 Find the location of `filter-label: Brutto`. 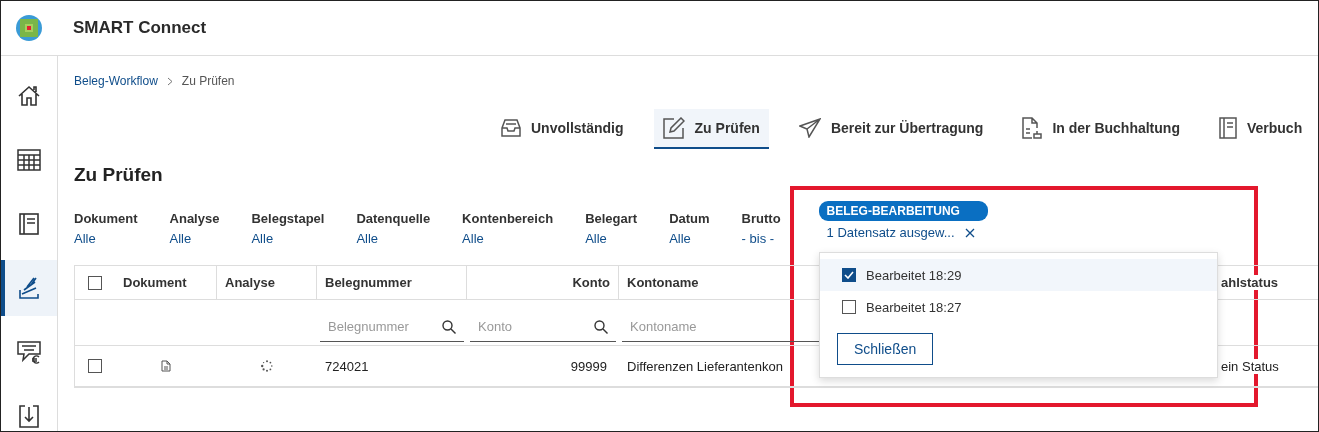

filter-label: Brutto is located at coordinates (761, 218).